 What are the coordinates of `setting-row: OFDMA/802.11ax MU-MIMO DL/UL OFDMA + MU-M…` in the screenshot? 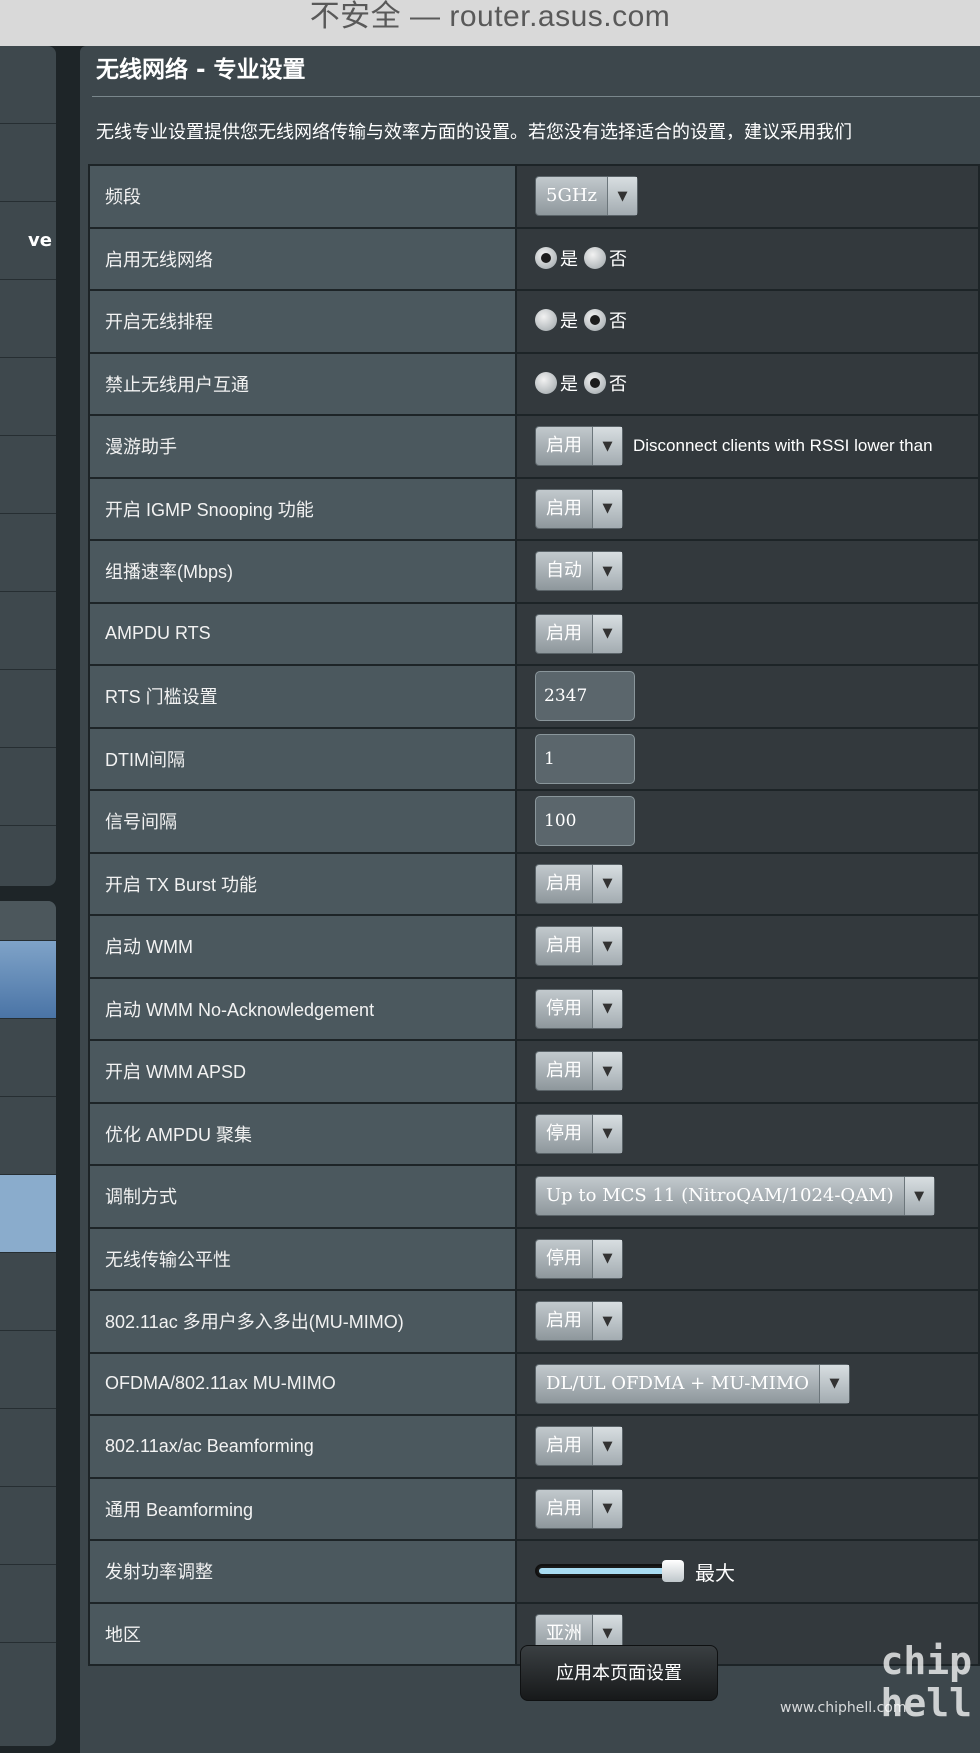 It's located at (534, 1383).